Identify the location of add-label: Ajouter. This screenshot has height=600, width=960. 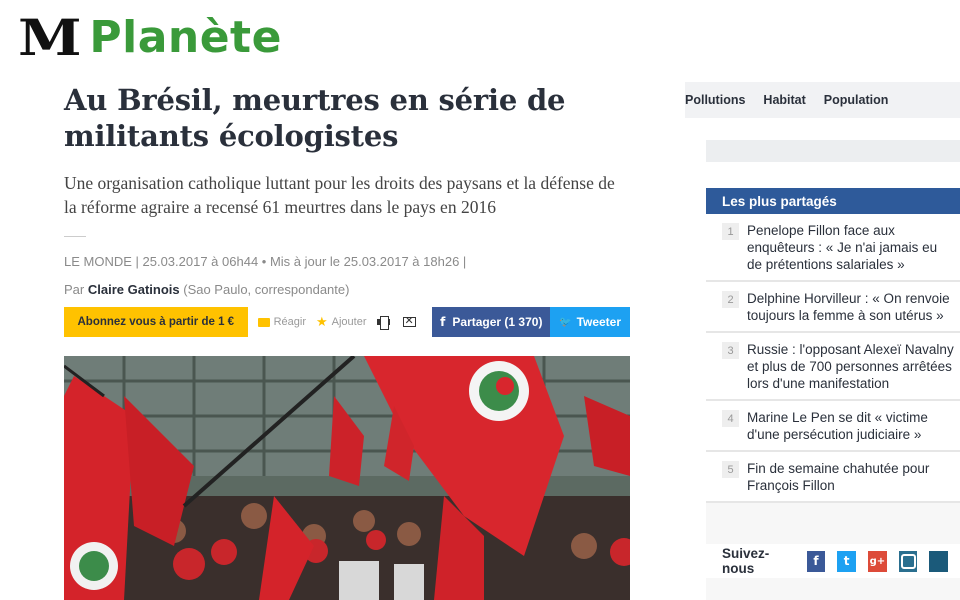
(349, 322).